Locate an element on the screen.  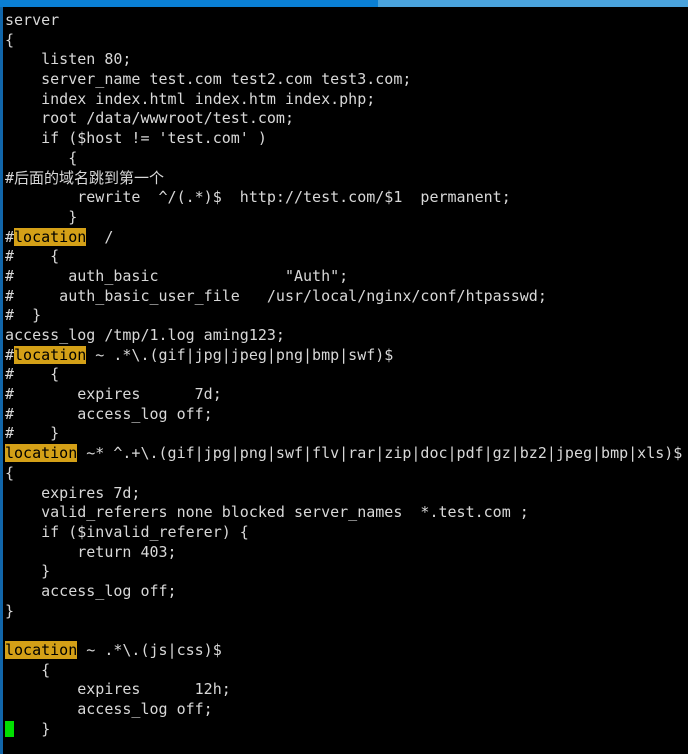
code-text: expires 7d; is located at coordinates (73, 492).